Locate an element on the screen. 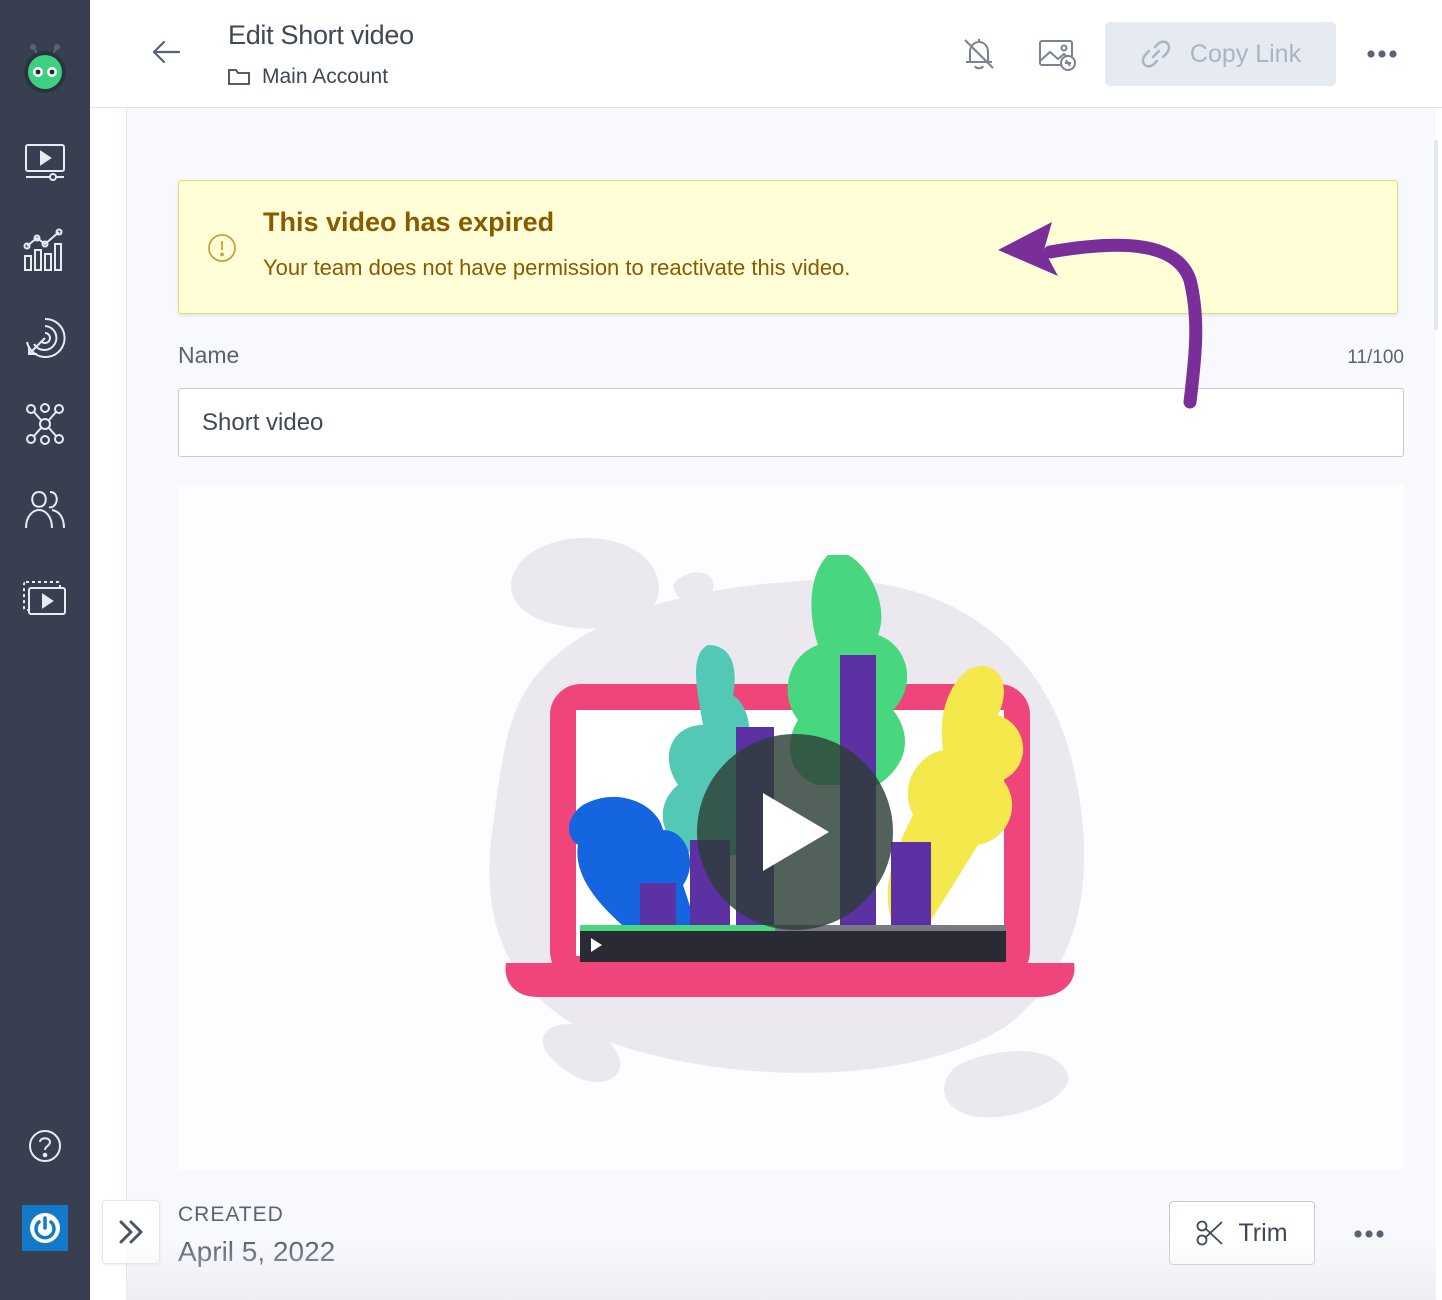 Image resolution: width=1442 pixels, height=1300 pixels. bell-off-icon is located at coordinates (979, 54).